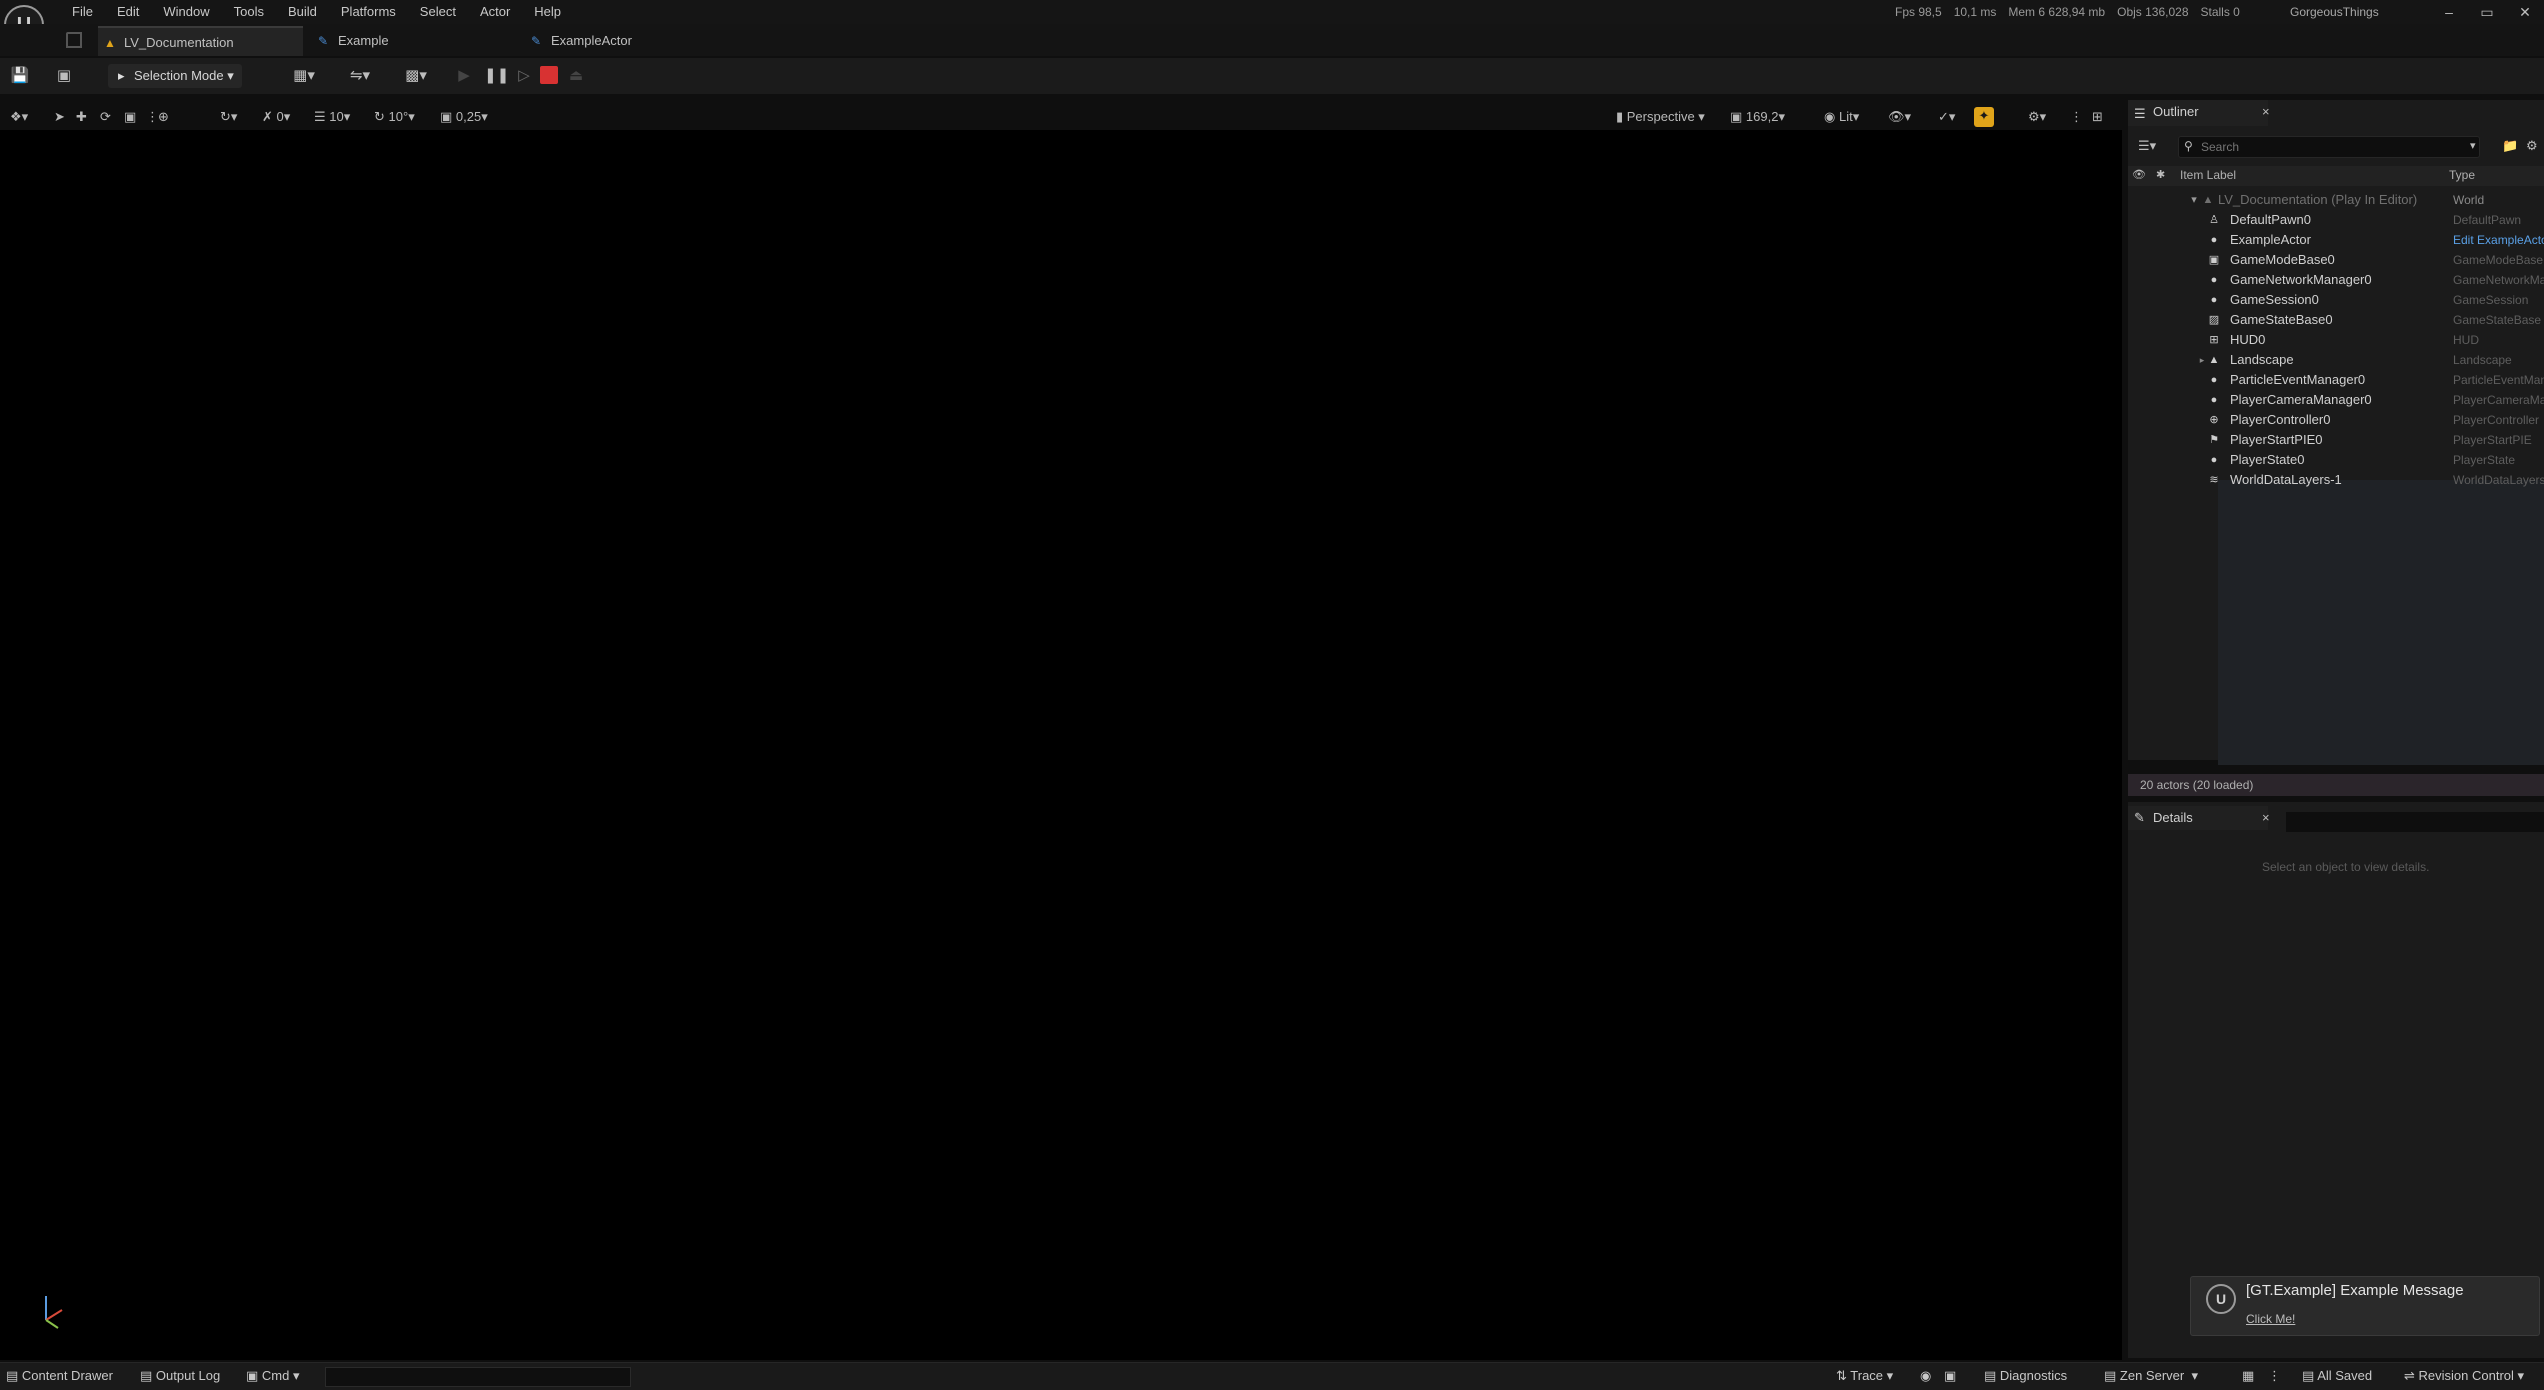 This screenshot has width=2544, height=1390. What do you see at coordinates (105, 117) in the screenshot?
I see `rotate-icon: ⟳` at bounding box center [105, 117].